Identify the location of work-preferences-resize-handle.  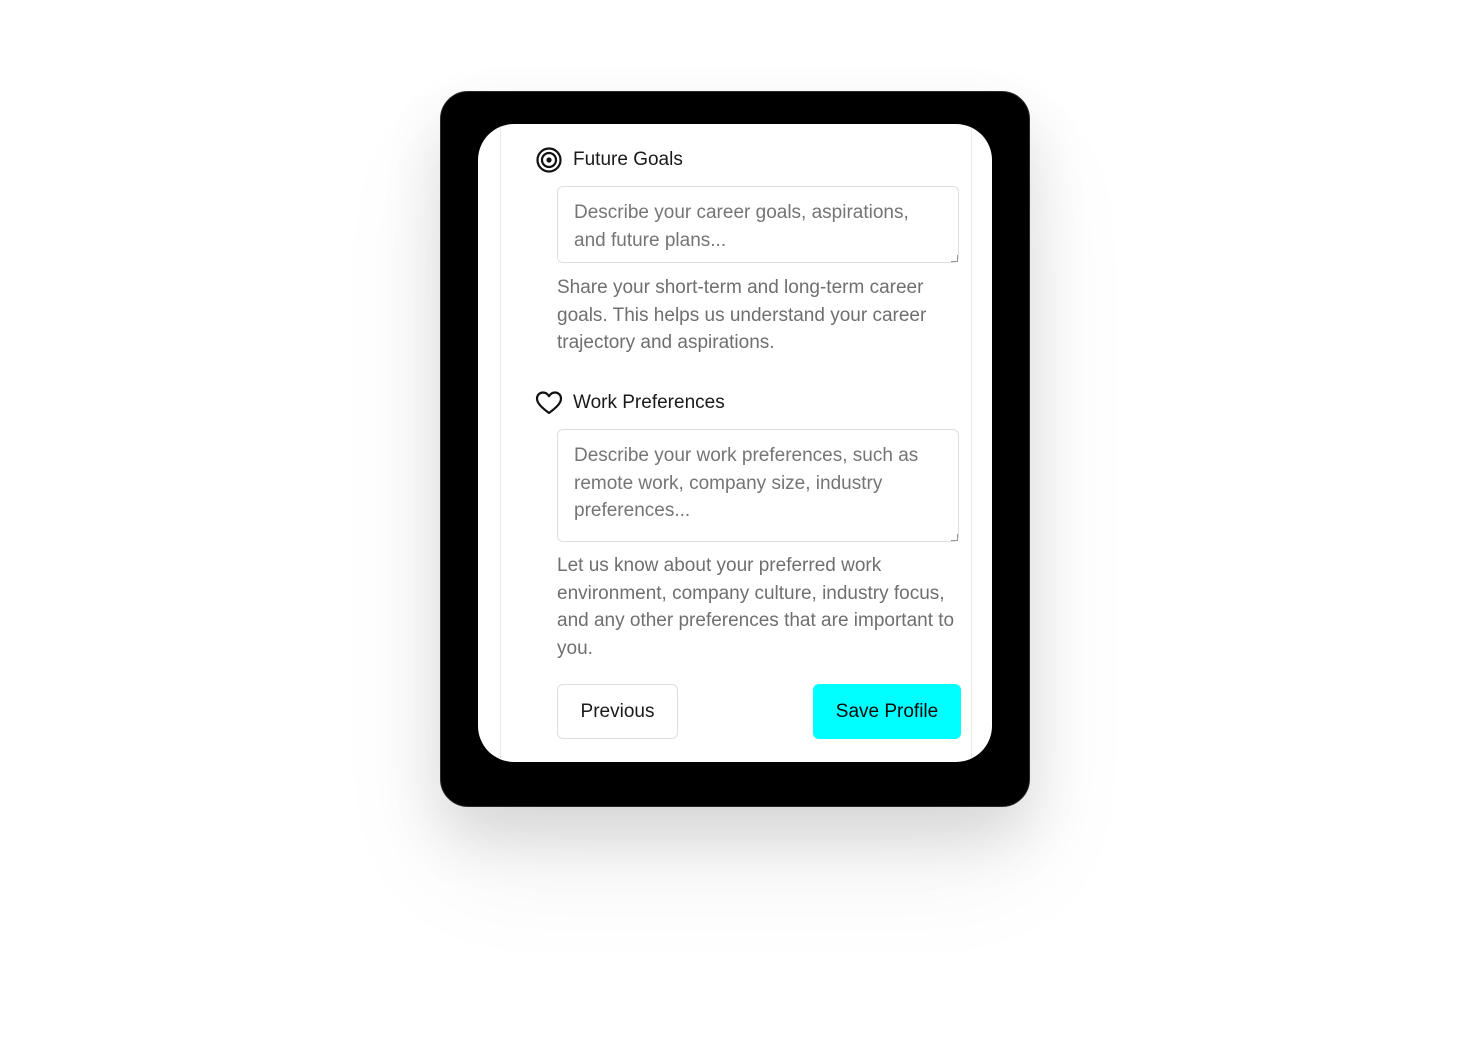
(954, 537).